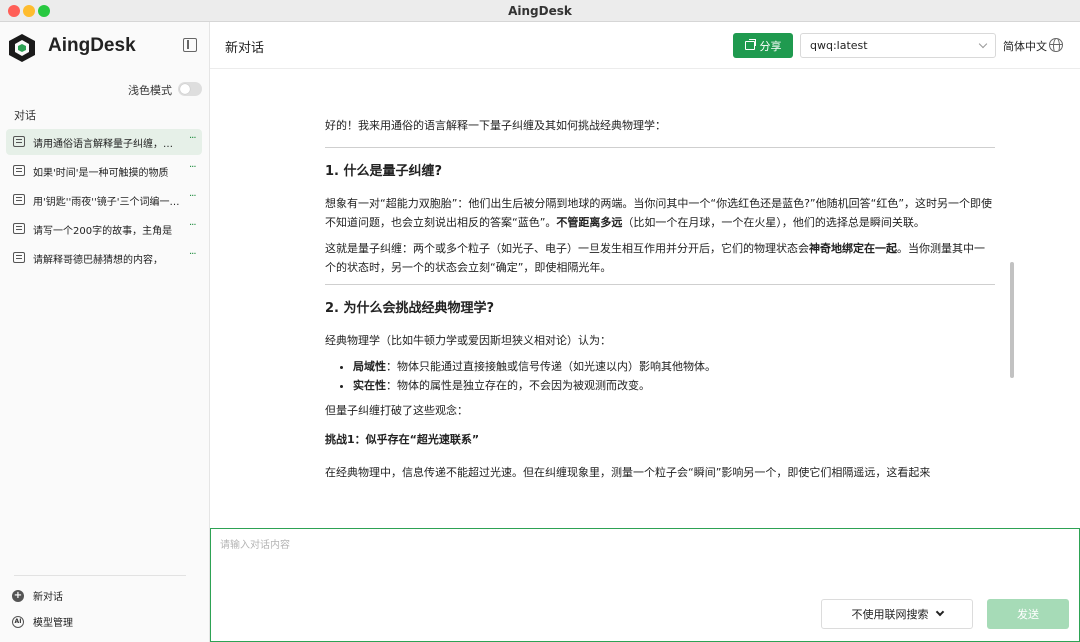  Describe the element at coordinates (890, 614) in the screenshot. I see `web-search-label: 不使用联网搜索` at that location.